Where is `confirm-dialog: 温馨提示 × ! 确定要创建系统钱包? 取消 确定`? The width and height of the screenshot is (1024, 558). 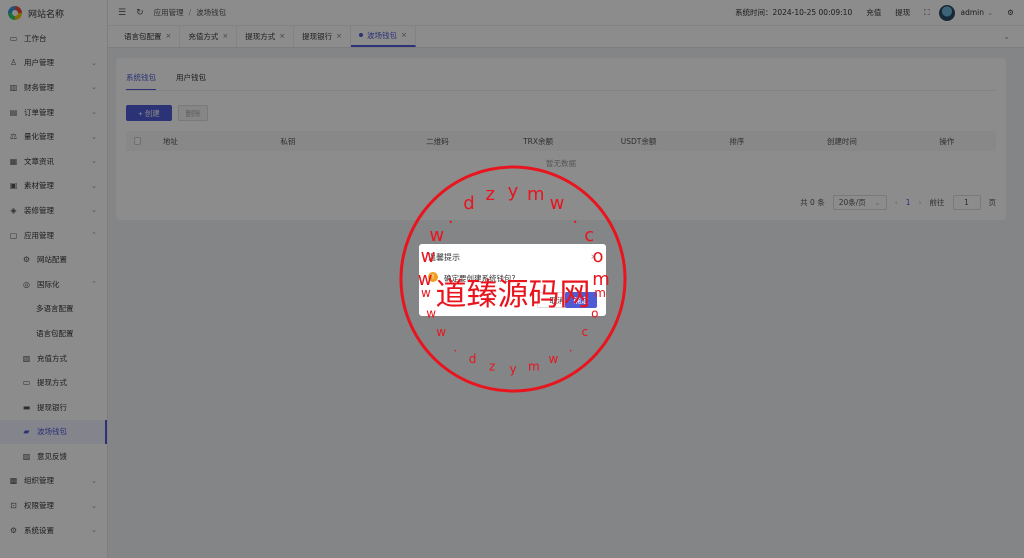
confirm-dialog: 温馨提示 × ! 确定要创建系统钱包? 取消 确定 is located at coordinates (512, 280).